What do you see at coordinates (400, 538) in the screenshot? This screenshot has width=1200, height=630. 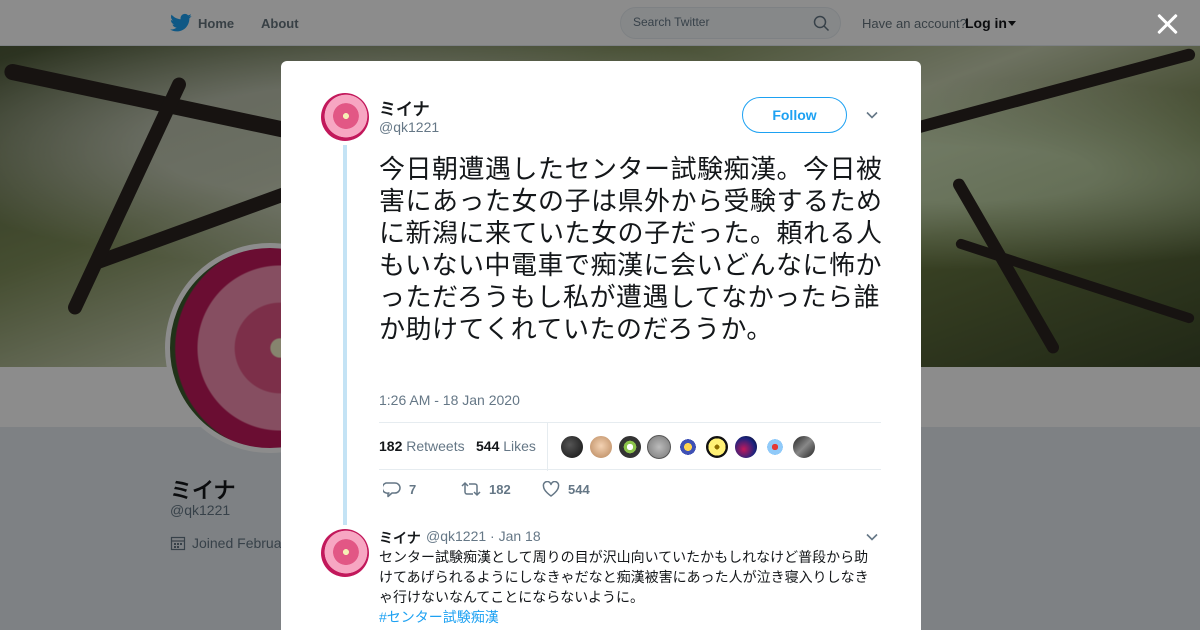 I see `reply-author-name: ミイナ` at bounding box center [400, 538].